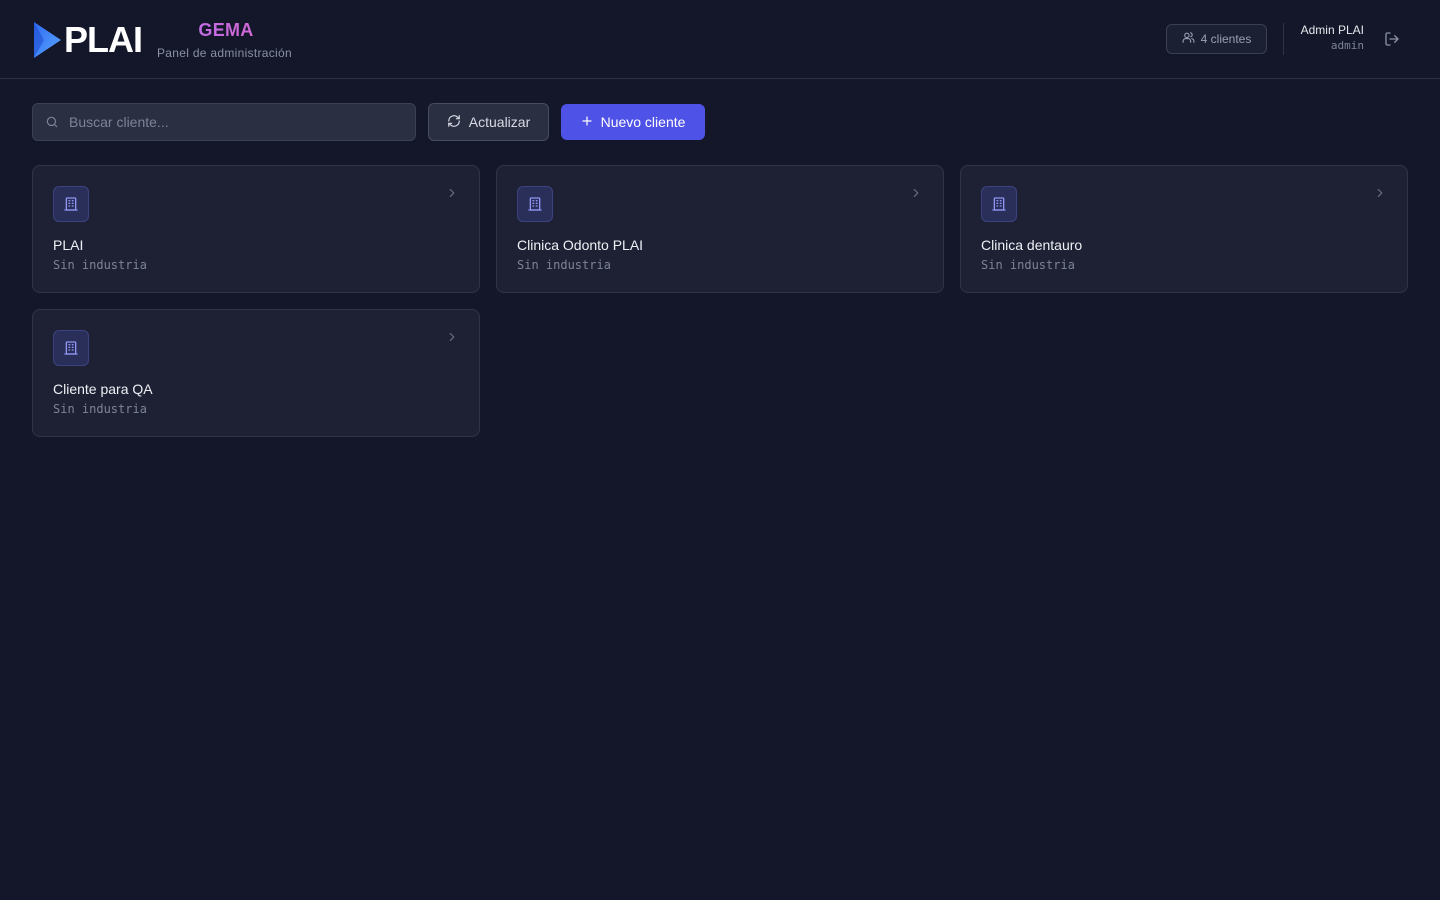 The image size is (1440, 900). I want to click on user-name: Admin PLAI, so click(1332, 30).